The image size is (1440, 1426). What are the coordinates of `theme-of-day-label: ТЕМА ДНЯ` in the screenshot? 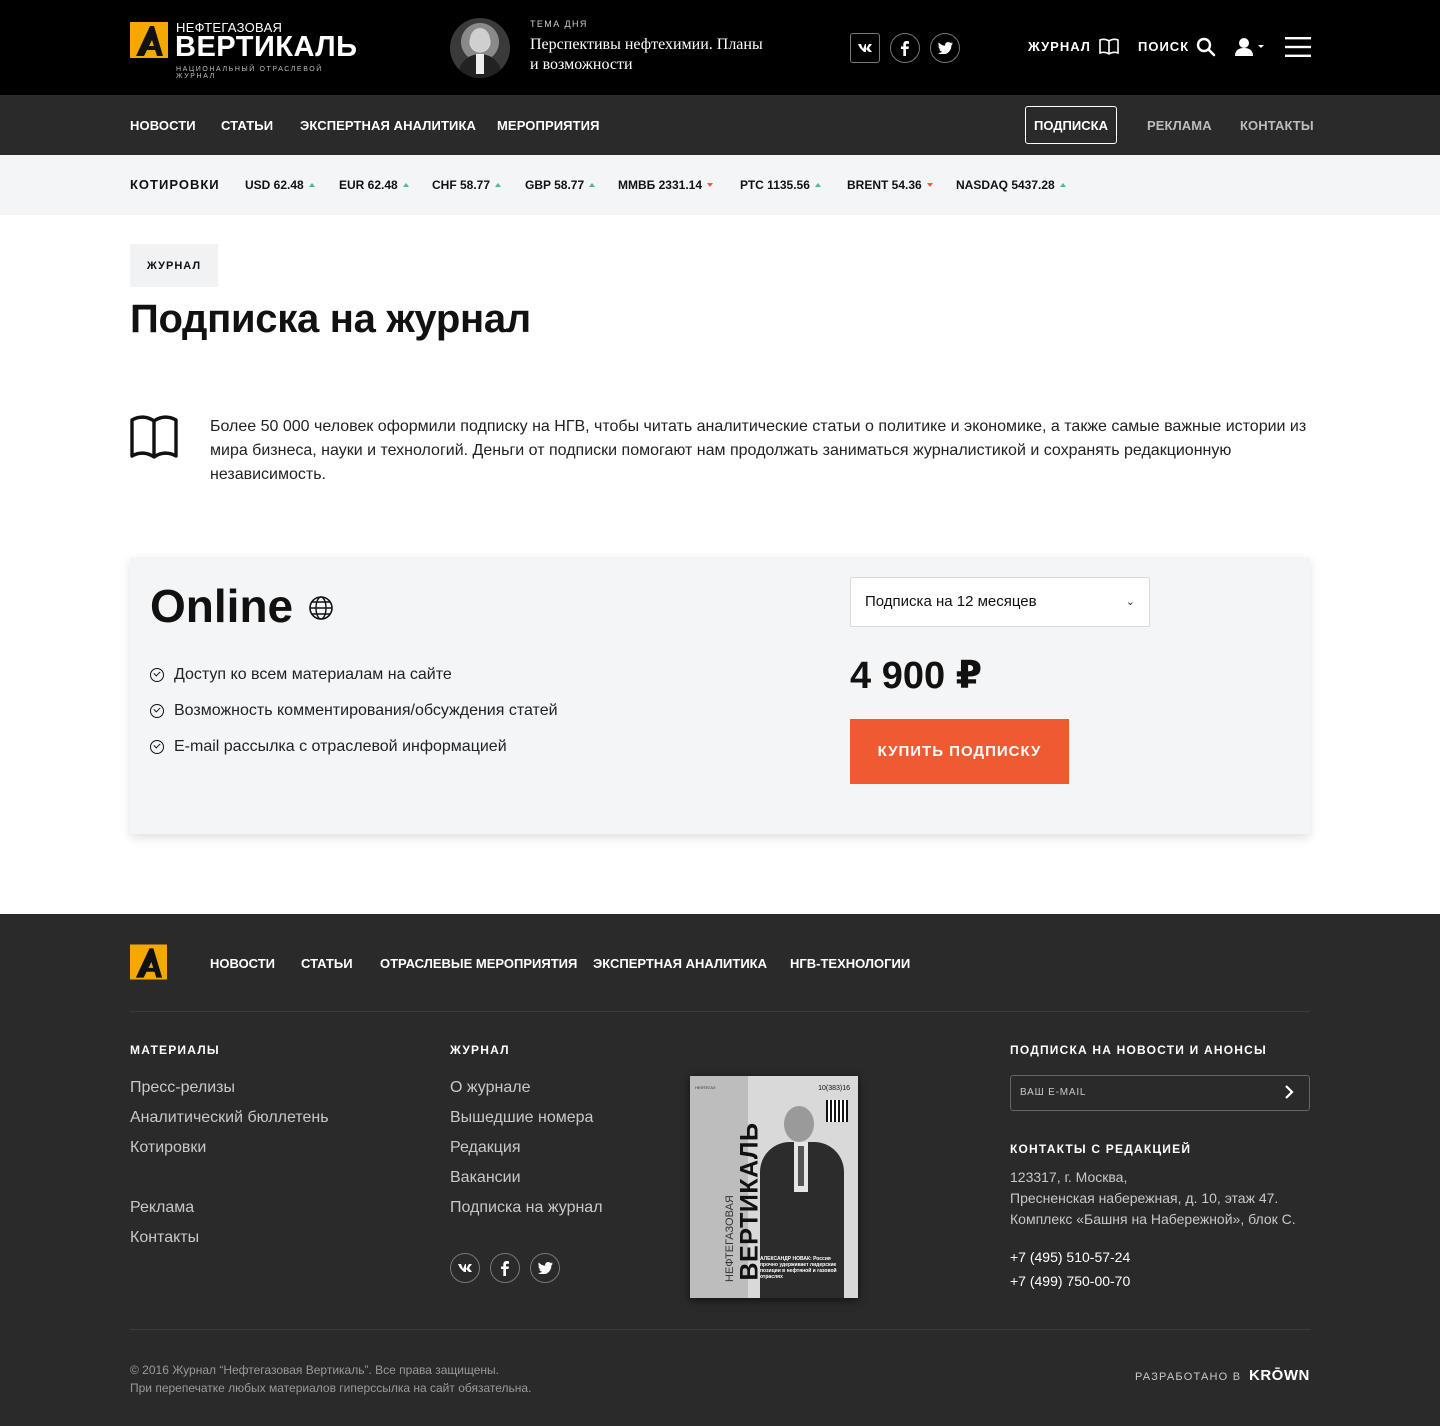 It's located at (559, 24).